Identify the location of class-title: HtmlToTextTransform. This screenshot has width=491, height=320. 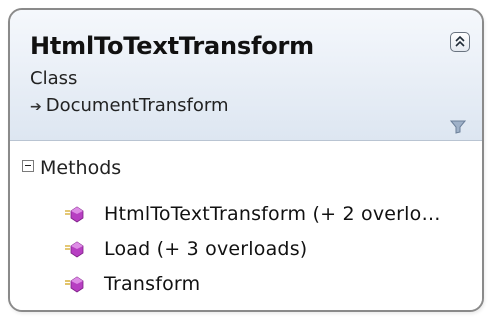
(172, 46).